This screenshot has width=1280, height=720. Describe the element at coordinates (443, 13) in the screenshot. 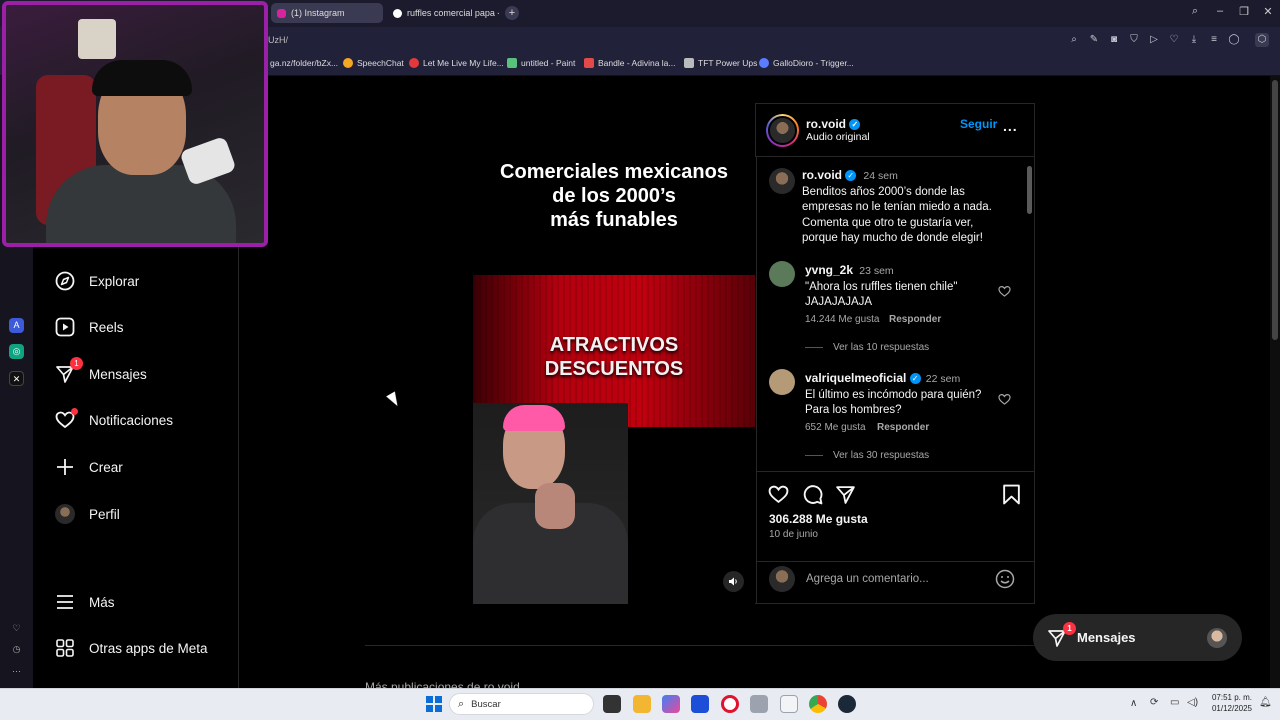

I see `tab-google-search: ruffles comercial papa - G` at that location.